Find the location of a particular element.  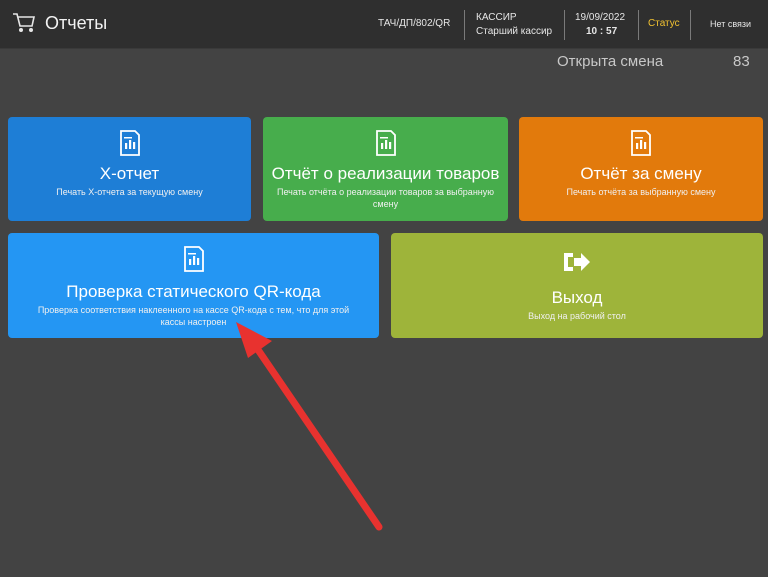

tile-title: Отчёт за смену is located at coordinates (641, 173).